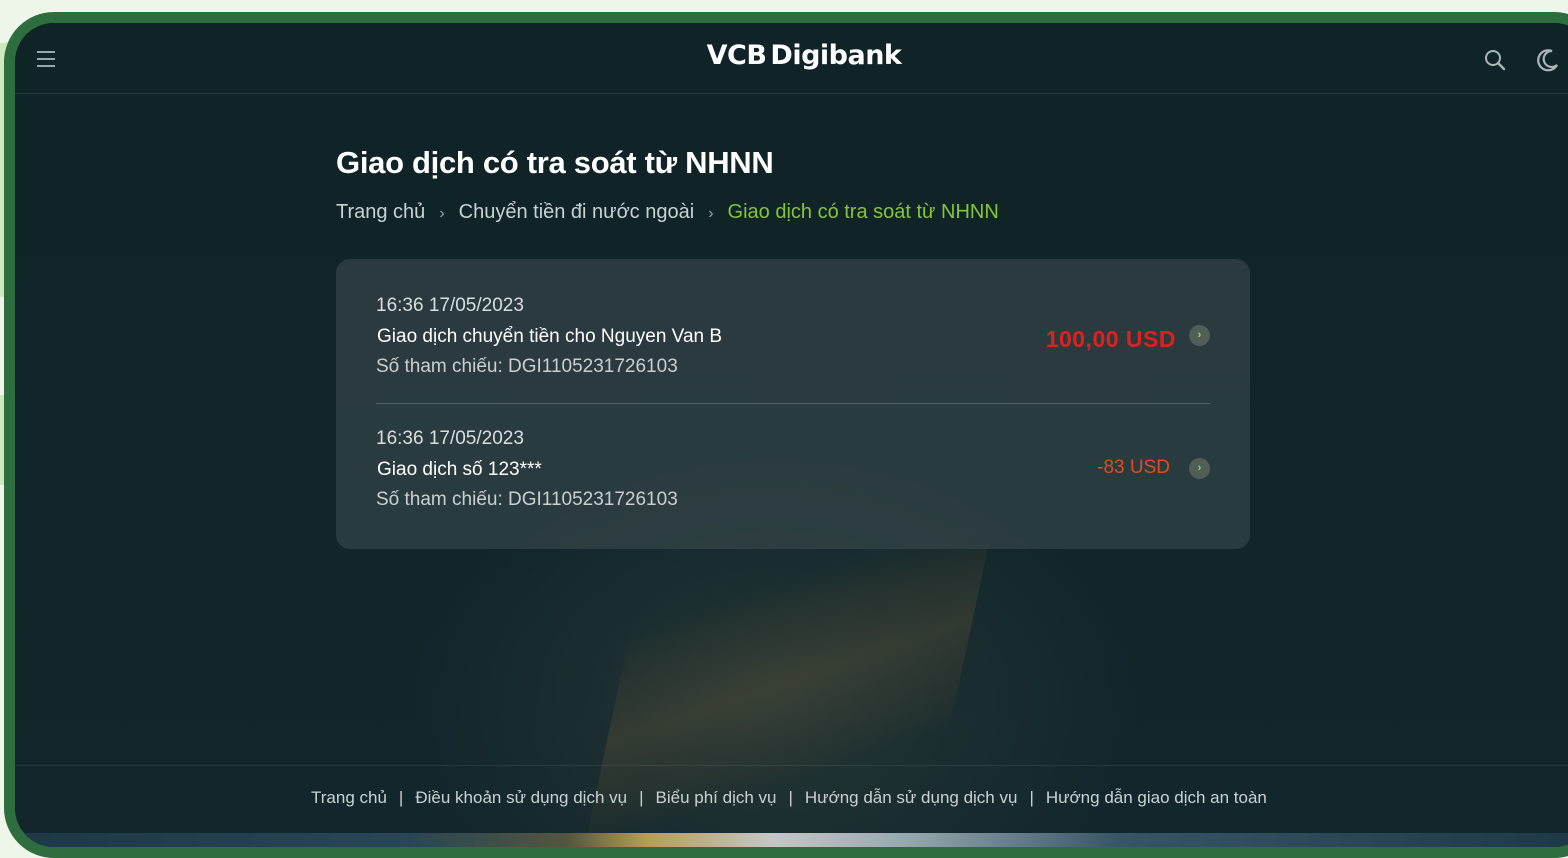 This screenshot has width=1568, height=858. What do you see at coordinates (577, 212) in the screenshot?
I see `breadcrumb-international-transfer: Chuyển tiền đi nước ngoài` at bounding box center [577, 212].